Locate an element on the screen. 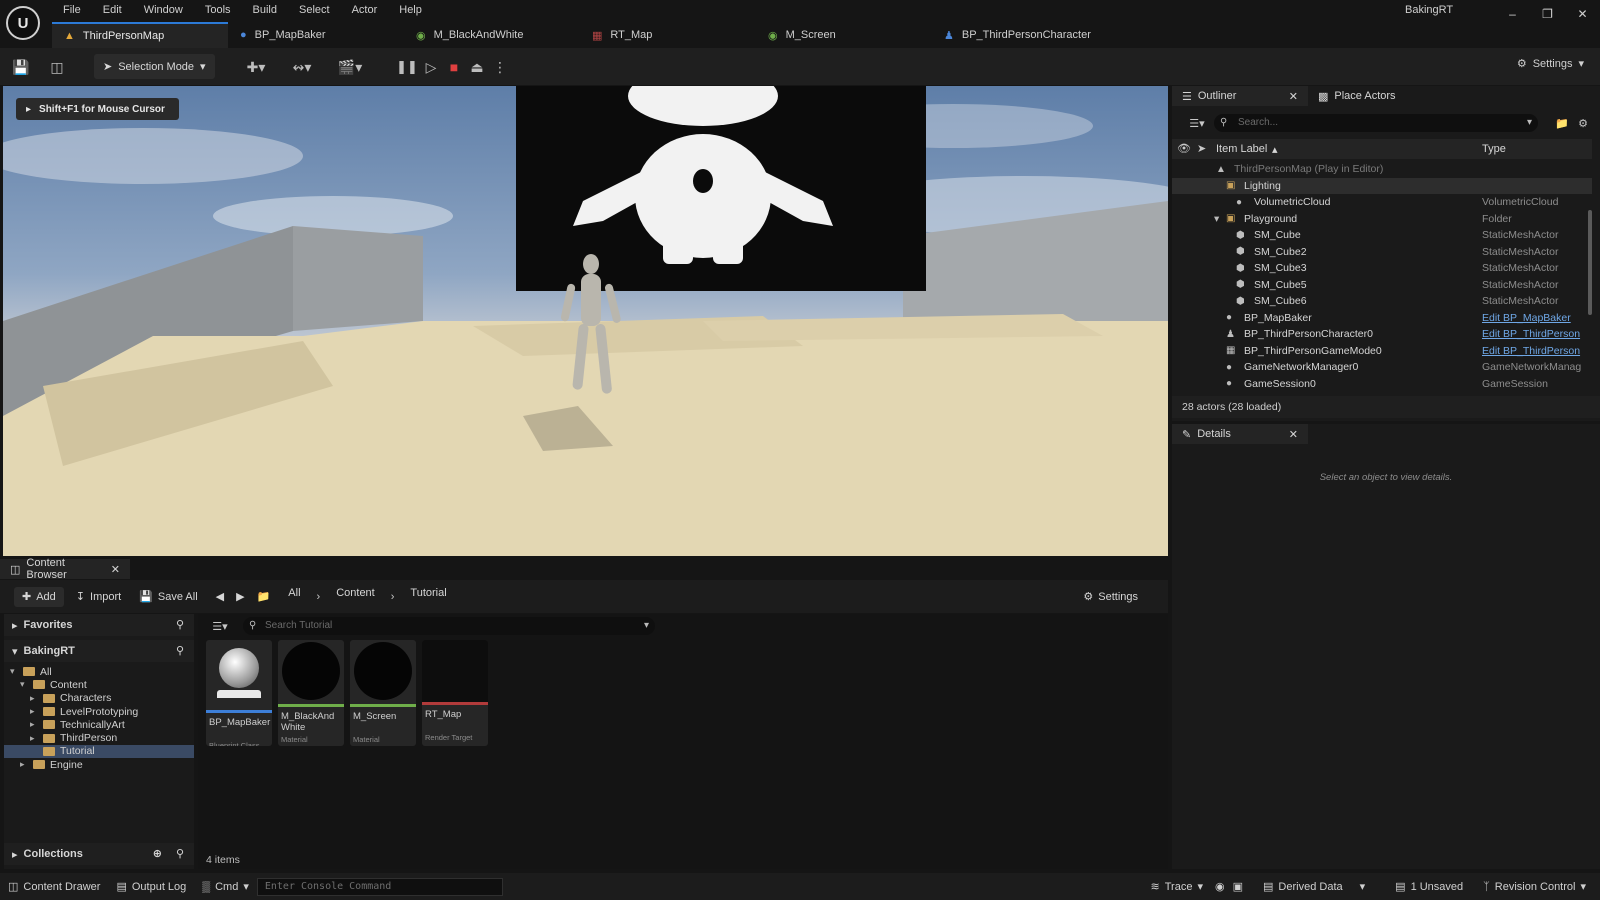  cmd-dropdown: ▒ Cmd ▾ is located at coordinates (225, 886).